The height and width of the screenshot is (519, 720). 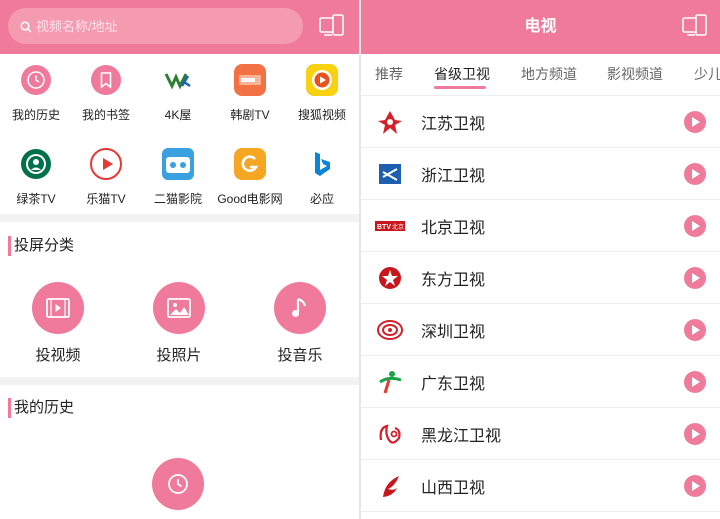 What do you see at coordinates (461, 436) in the screenshot?
I see `channel-name: 黑龙江卫视` at bounding box center [461, 436].